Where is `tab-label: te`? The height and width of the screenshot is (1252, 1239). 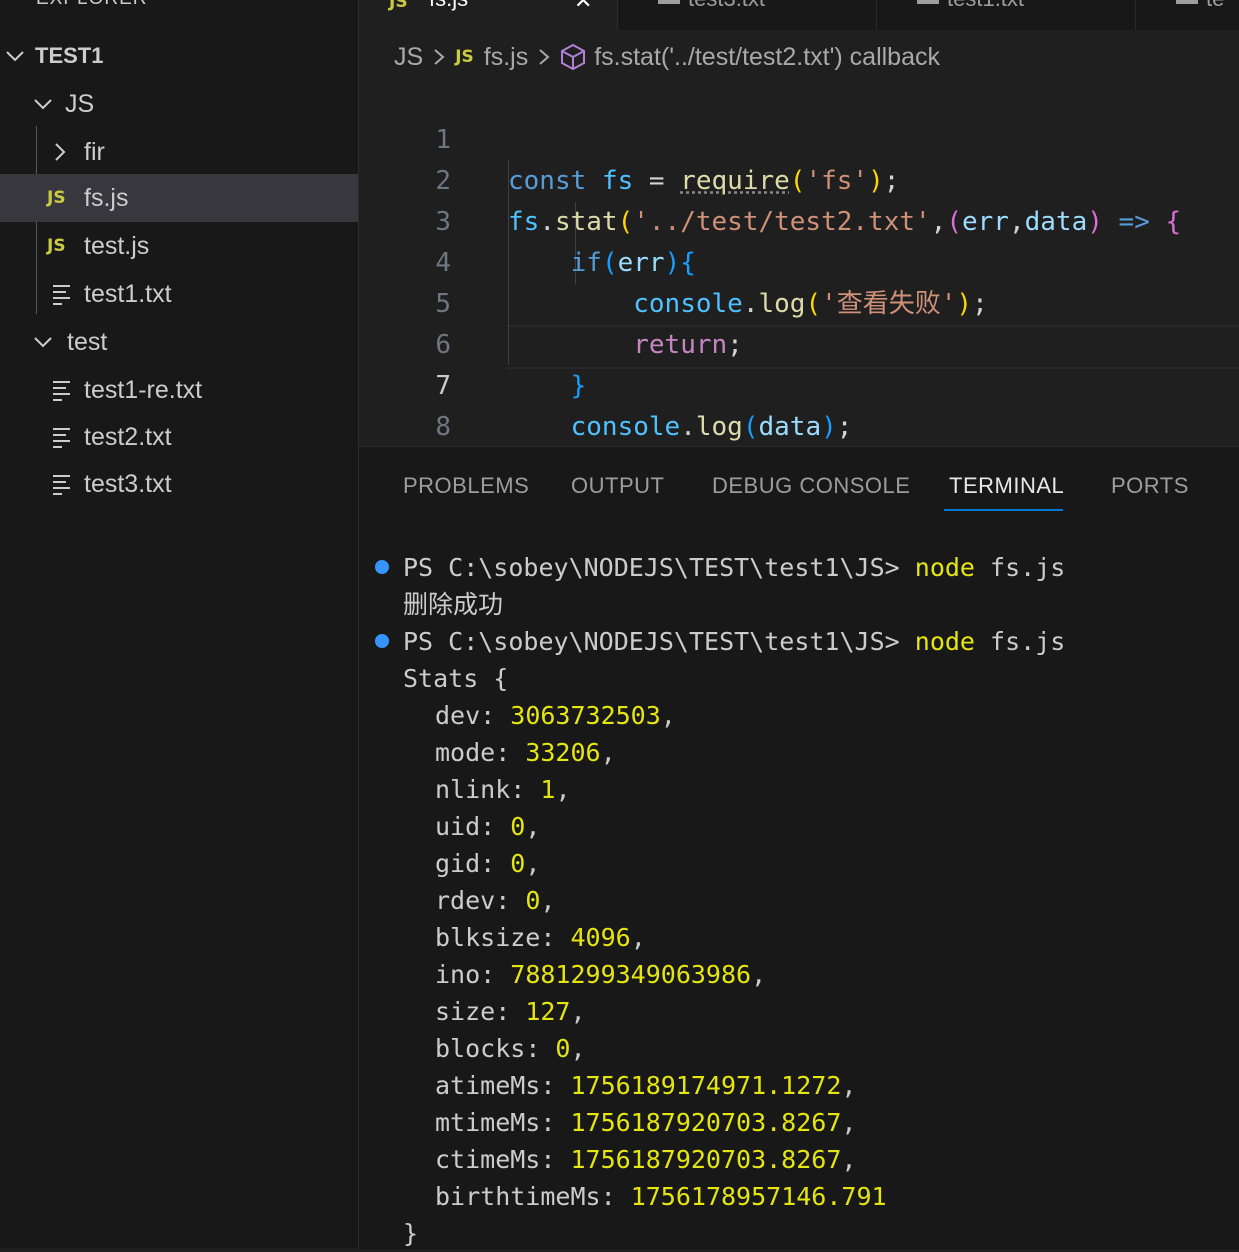 tab-label: te is located at coordinates (1215, 6).